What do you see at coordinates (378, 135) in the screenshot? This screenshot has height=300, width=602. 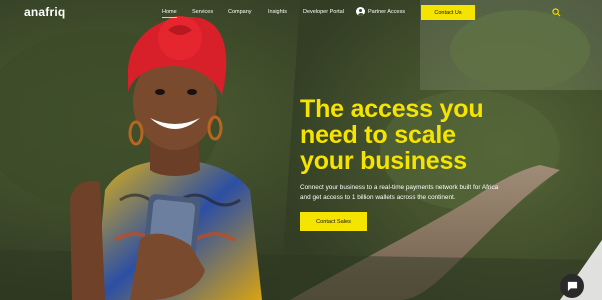 I see `headline-line: need to scale` at bounding box center [378, 135].